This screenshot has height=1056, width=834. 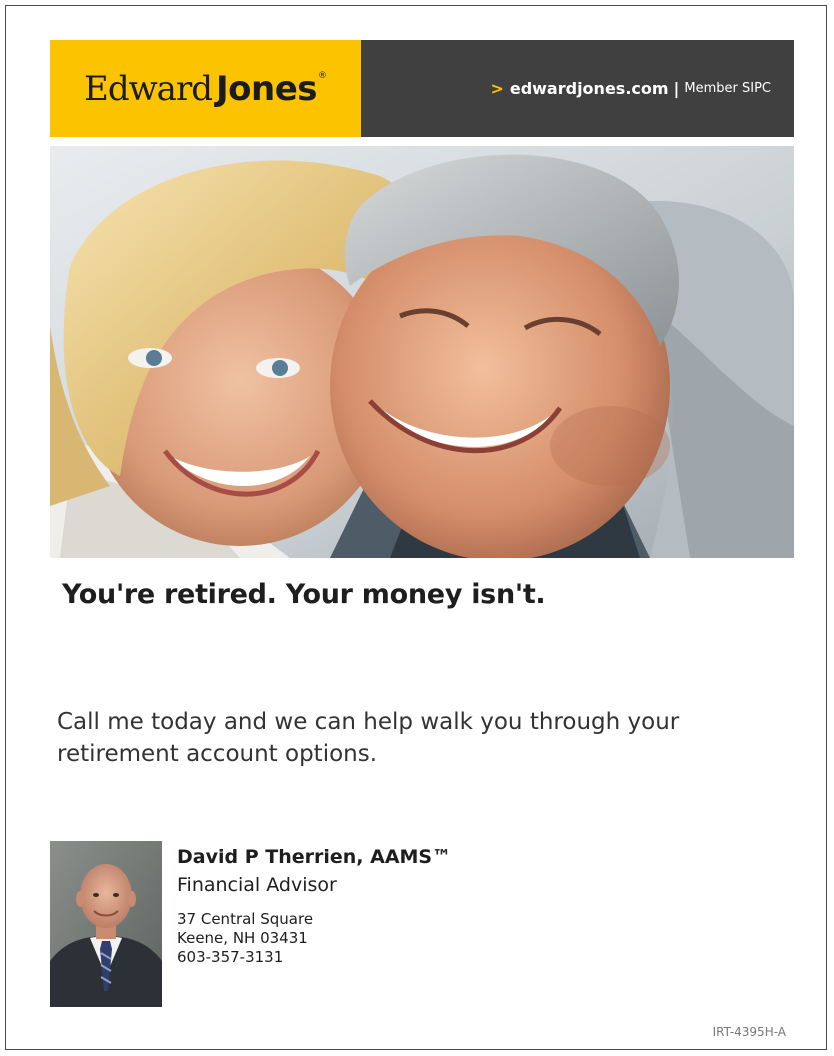 What do you see at coordinates (257, 885) in the screenshot?
I see `advisor-title: Financial Advisor` at bounding box center [257, 885].